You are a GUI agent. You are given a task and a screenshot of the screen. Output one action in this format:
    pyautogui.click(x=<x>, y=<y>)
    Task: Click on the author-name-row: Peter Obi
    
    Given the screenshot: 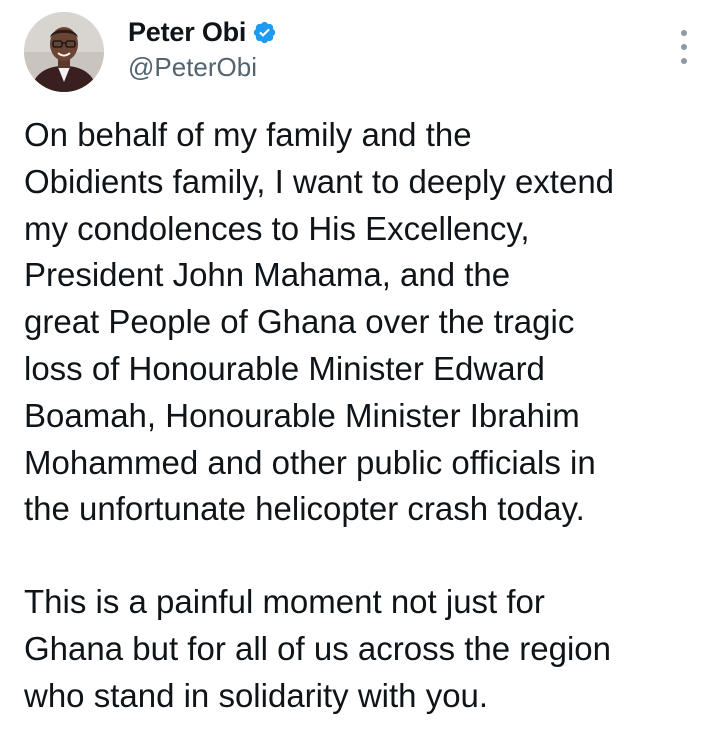 What is the action you would take?
    pyautogui.click(x=202, y=32)
    